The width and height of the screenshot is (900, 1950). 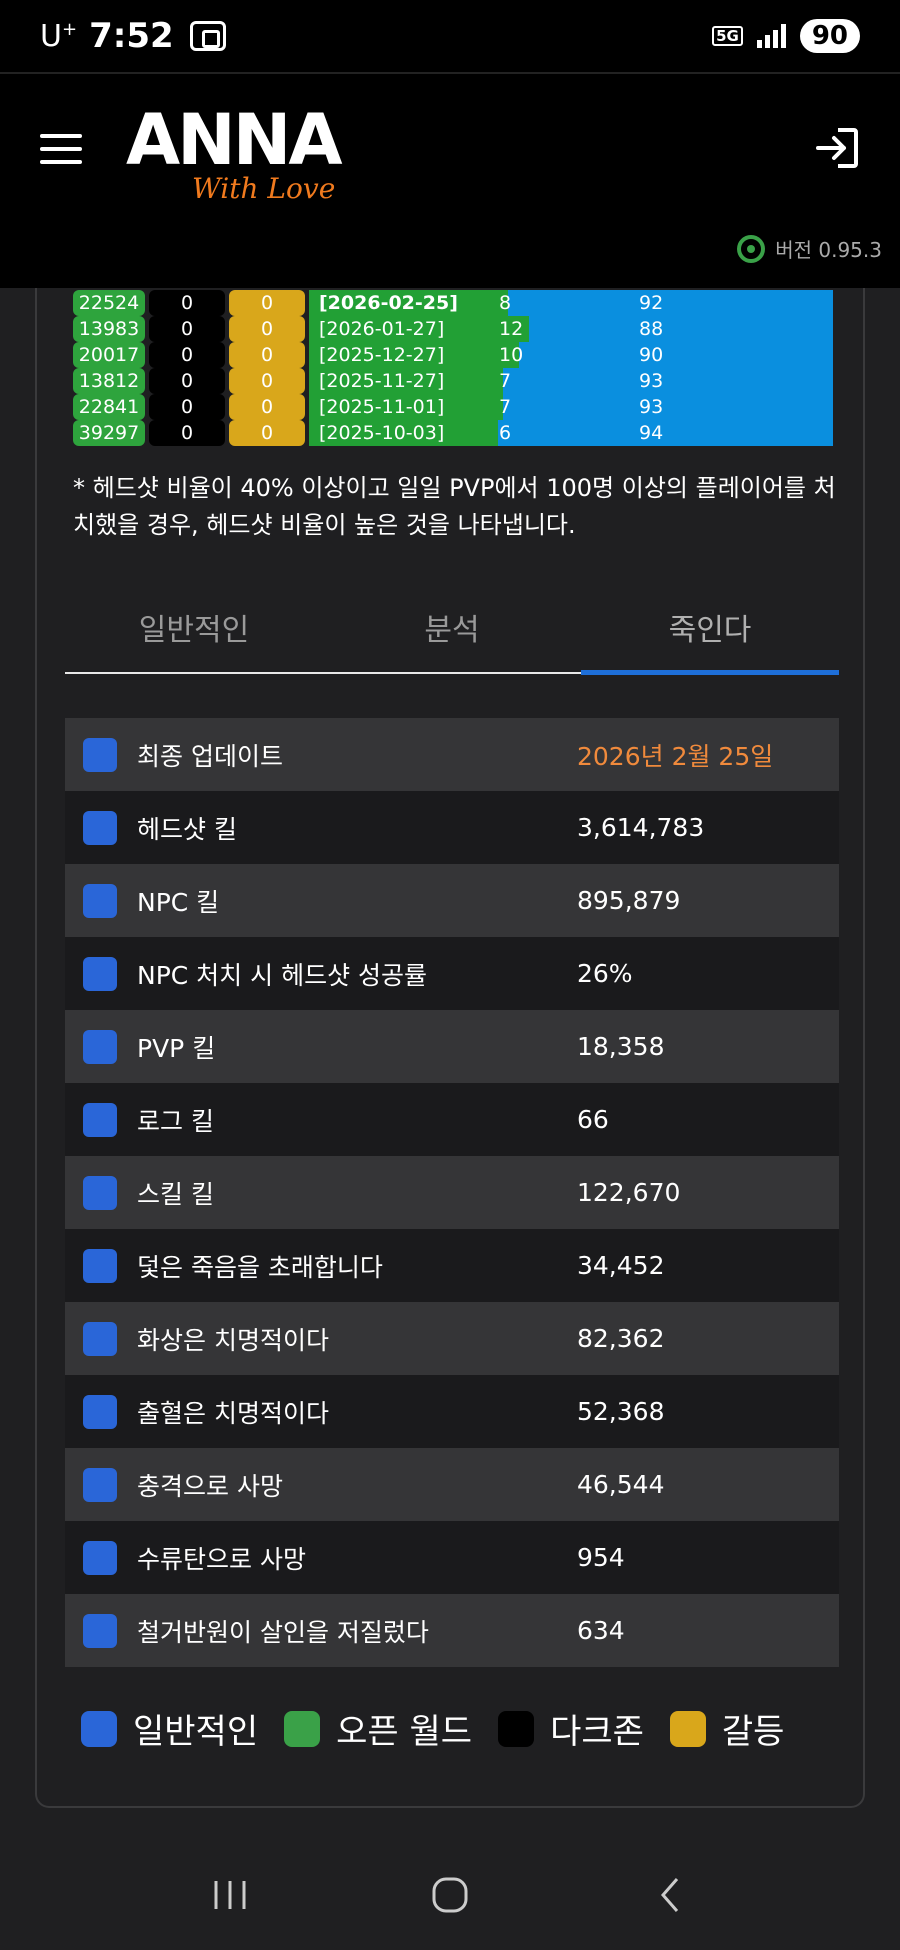 What do you see at coordinates (727, 36) in the screenshot?
I see `network-type: 5G` at bounding box center [727, 36].